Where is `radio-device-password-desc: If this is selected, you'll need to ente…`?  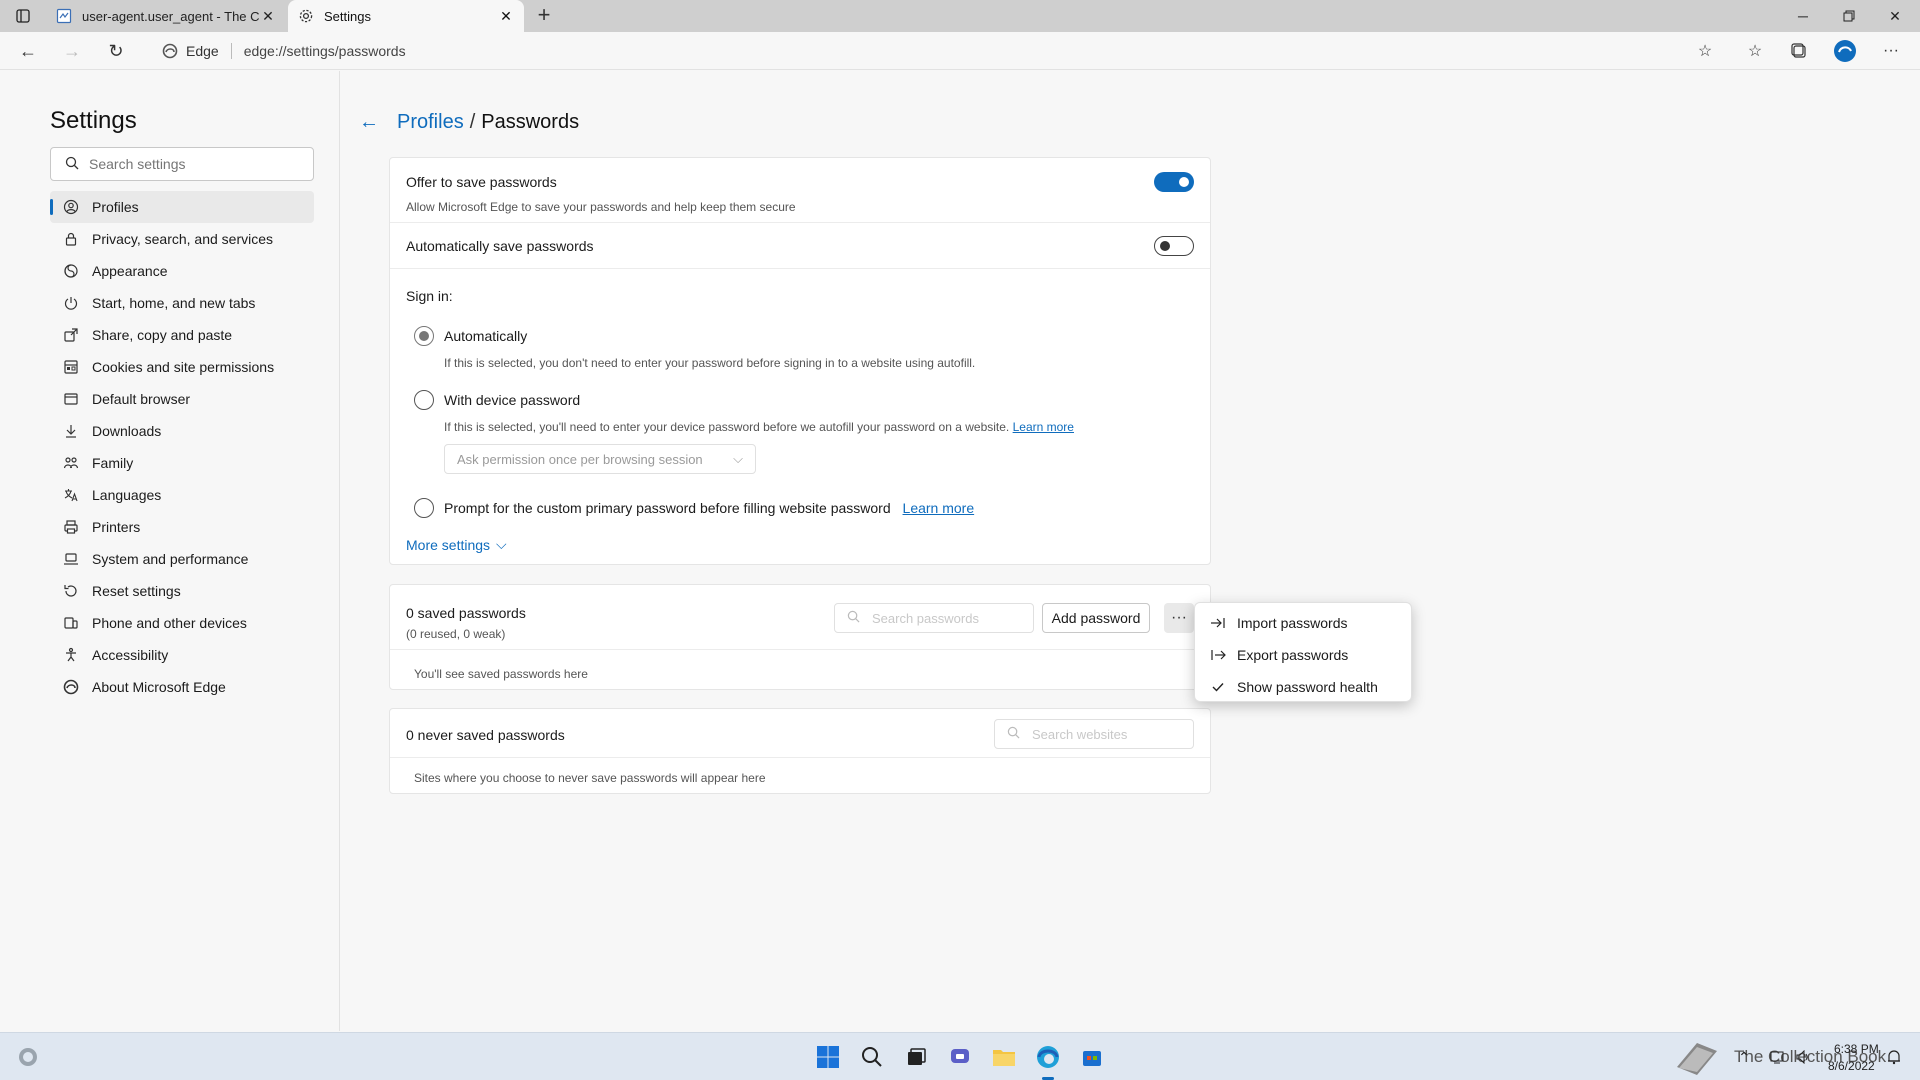
radio-device-password-desc: If this is selected, you'll need to ente… is located at coordinates (759, 427).